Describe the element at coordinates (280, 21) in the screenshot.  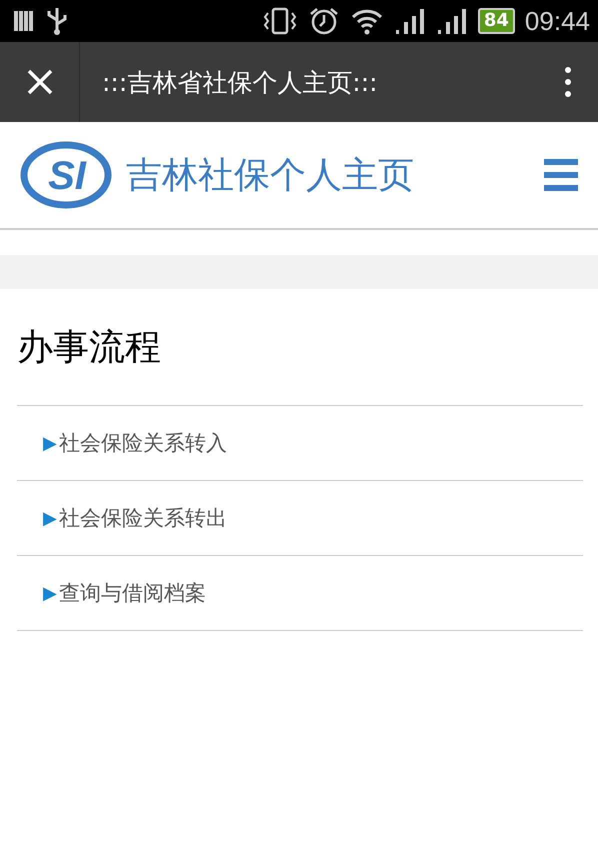
I see `vibrate-icon` at that location.